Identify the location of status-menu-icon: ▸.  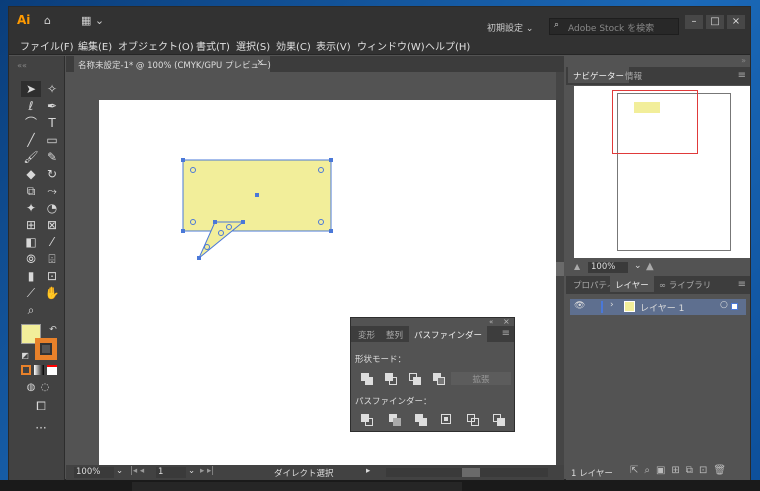
(368, 471).